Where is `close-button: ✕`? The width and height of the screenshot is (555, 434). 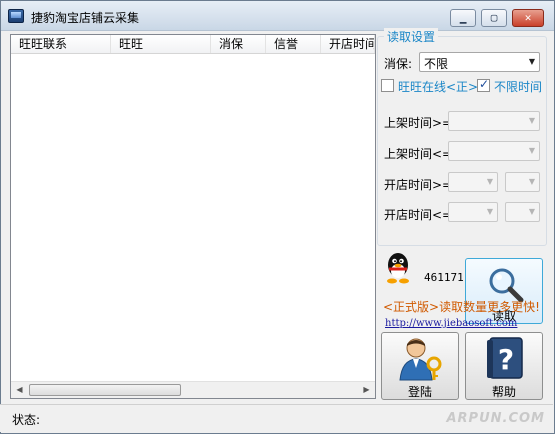 close-button: ✕ is located at coordinates (528, 18).